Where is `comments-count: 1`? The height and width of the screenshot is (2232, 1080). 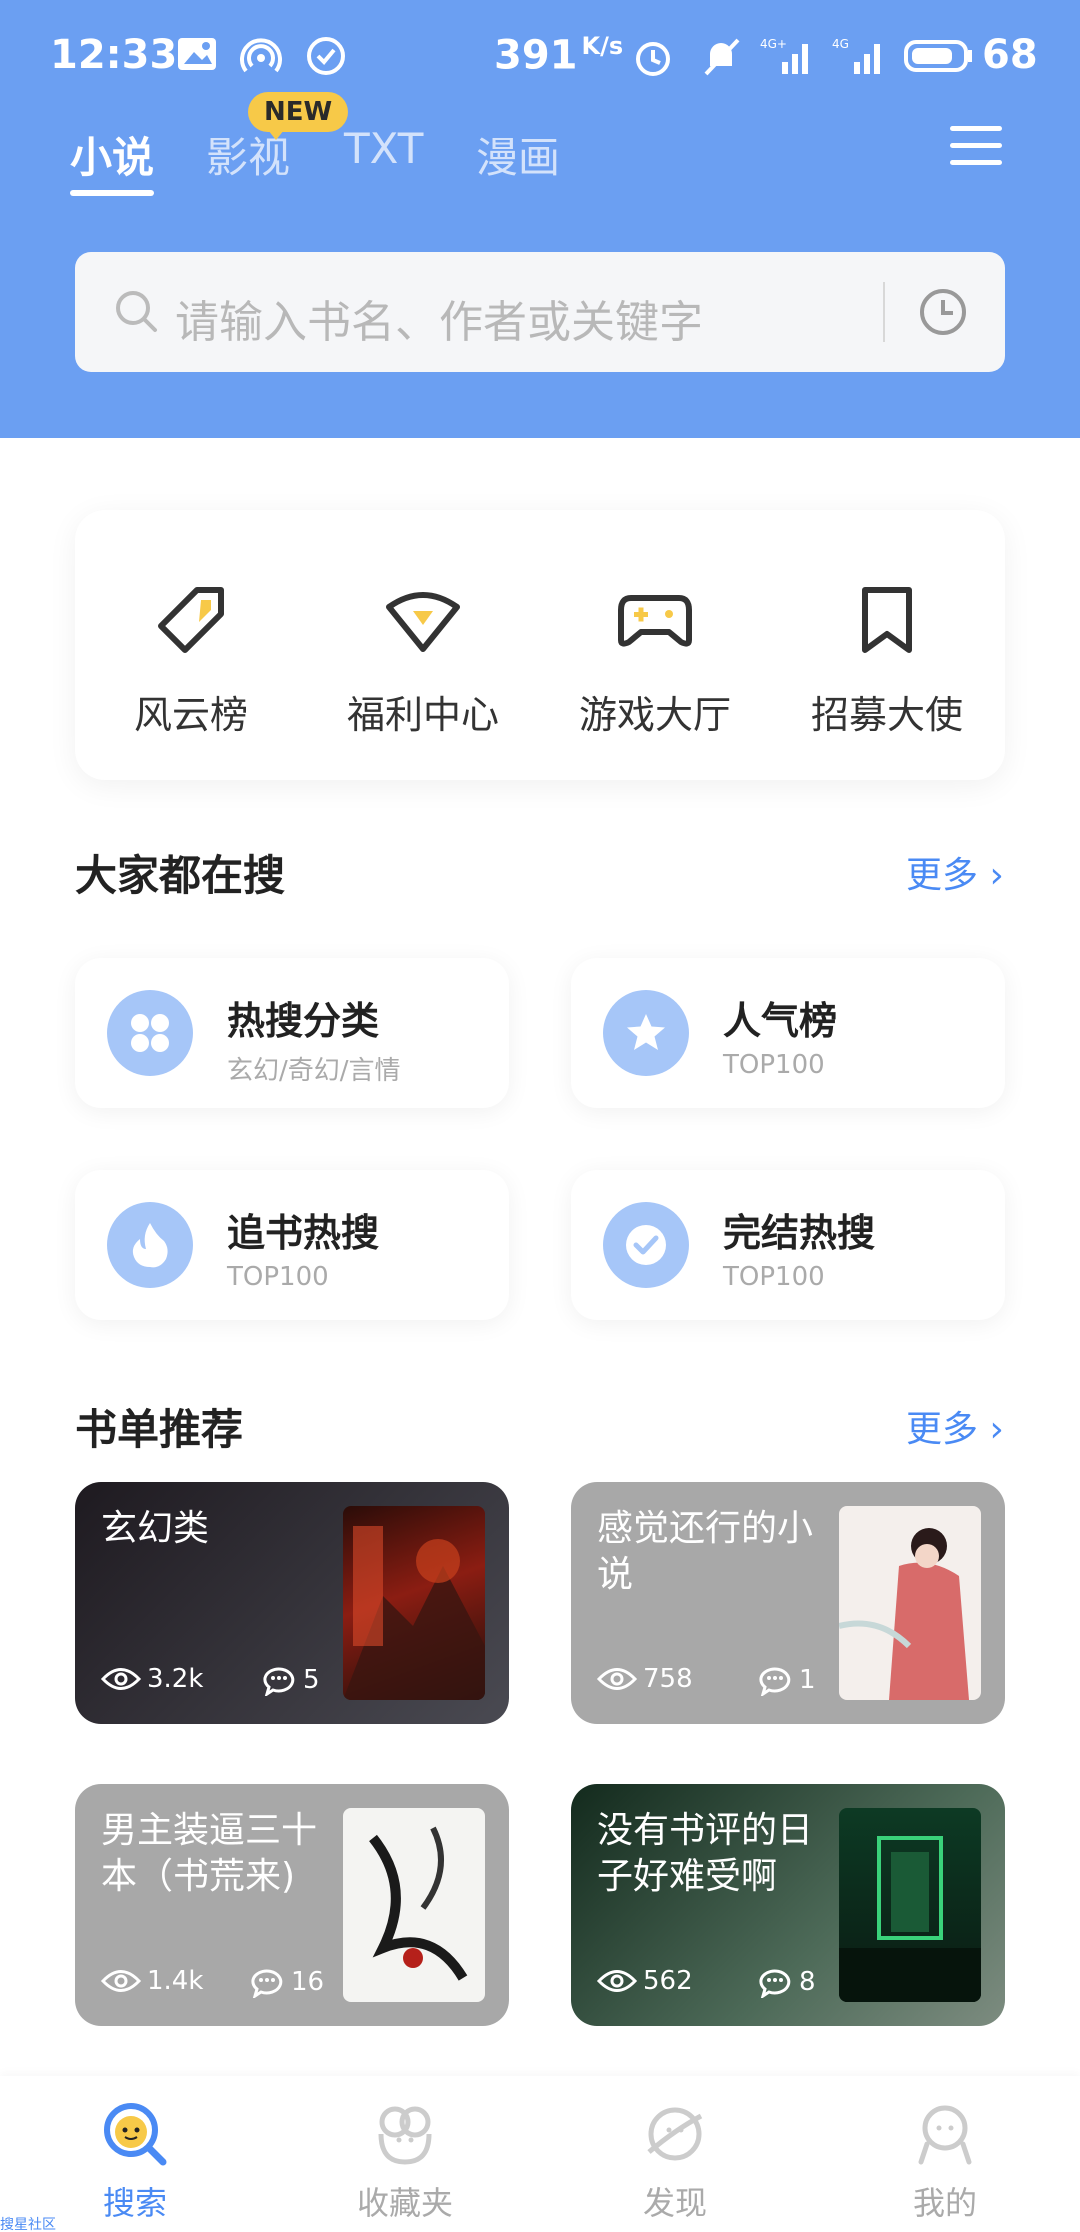
comments-count: 1 is located at coordinates (786, 1680).